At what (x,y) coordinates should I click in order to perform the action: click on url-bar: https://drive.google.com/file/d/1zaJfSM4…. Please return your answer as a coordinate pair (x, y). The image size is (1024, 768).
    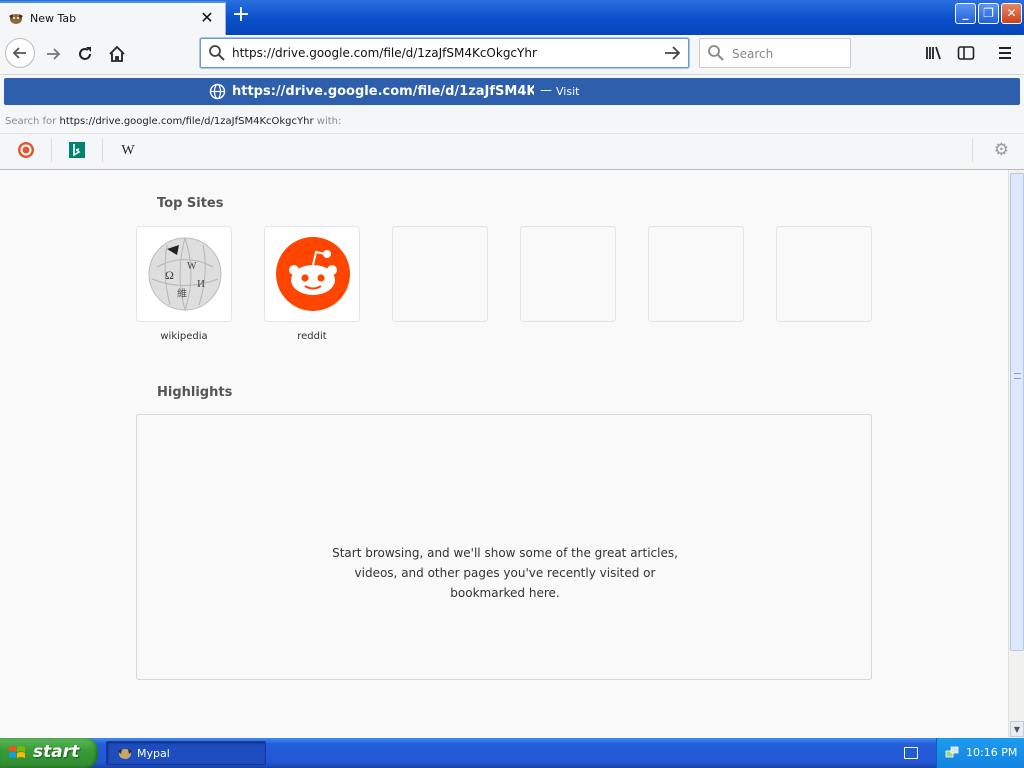
    Looking at the image, I should click on (444, 53).